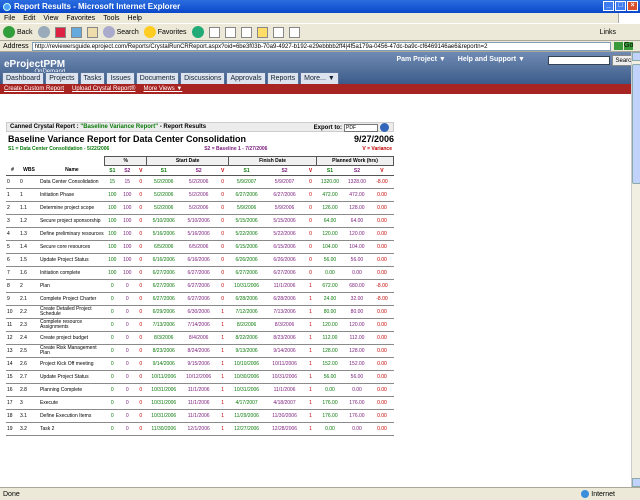 This screenshot has width=640, height=500. I want to click on tools-icon, so click(294, 32).